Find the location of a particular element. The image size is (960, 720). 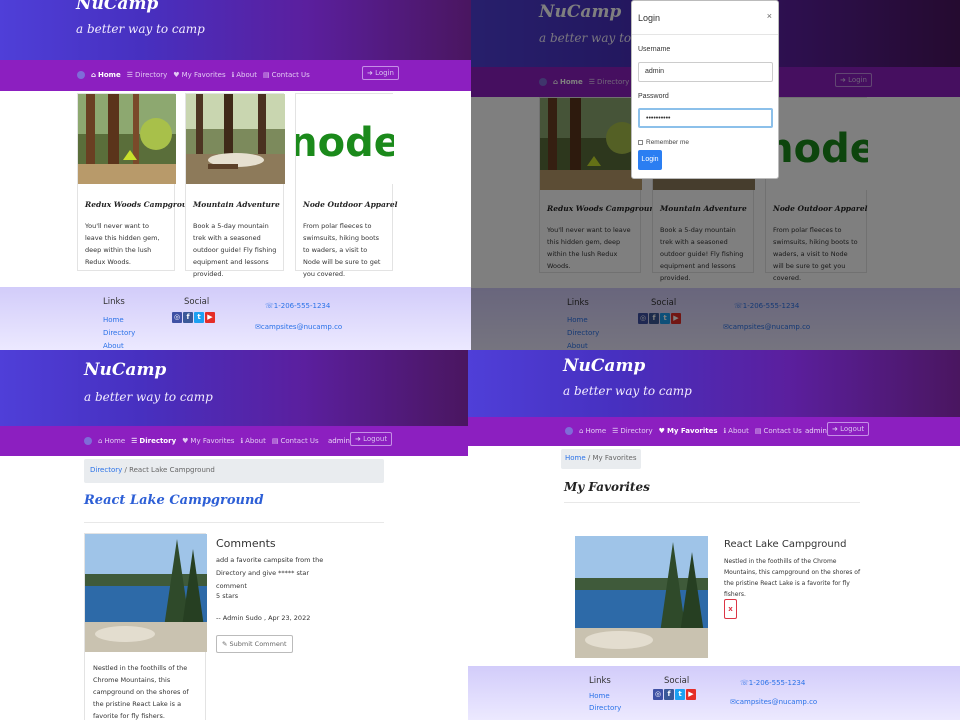

close-icon: × is located at coordinates (769, 16).